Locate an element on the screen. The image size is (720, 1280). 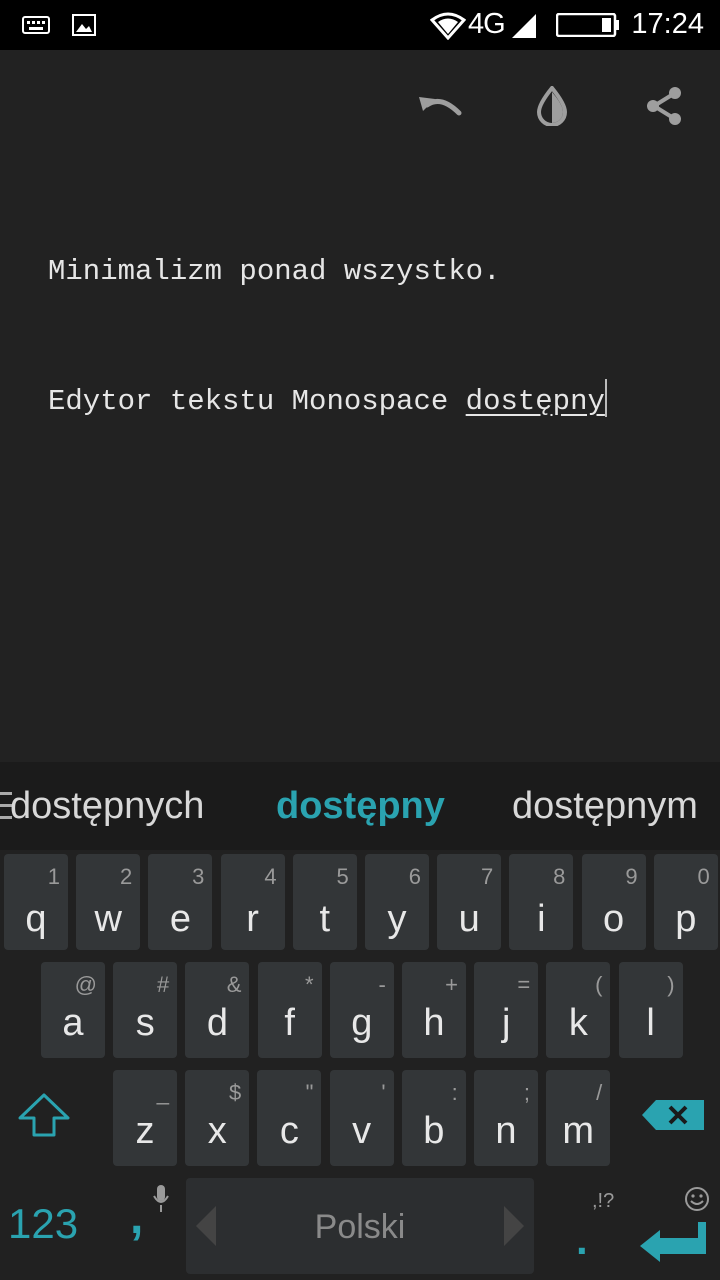
key-hint: - is located at coordinates (382, 984).